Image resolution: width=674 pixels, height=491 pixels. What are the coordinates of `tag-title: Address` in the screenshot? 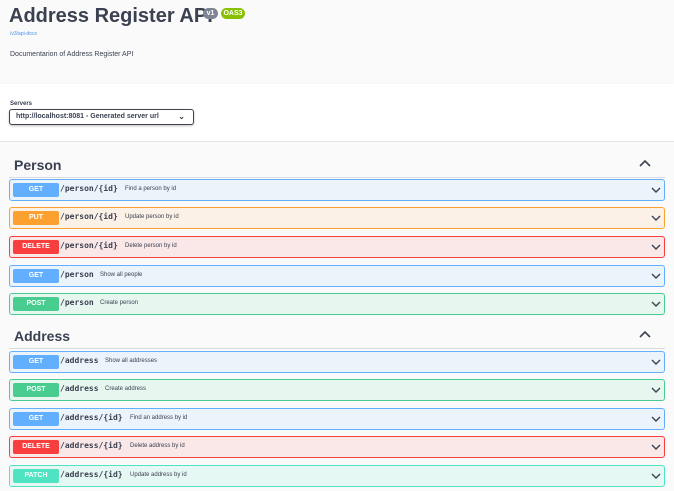 It's located at (42, 336).